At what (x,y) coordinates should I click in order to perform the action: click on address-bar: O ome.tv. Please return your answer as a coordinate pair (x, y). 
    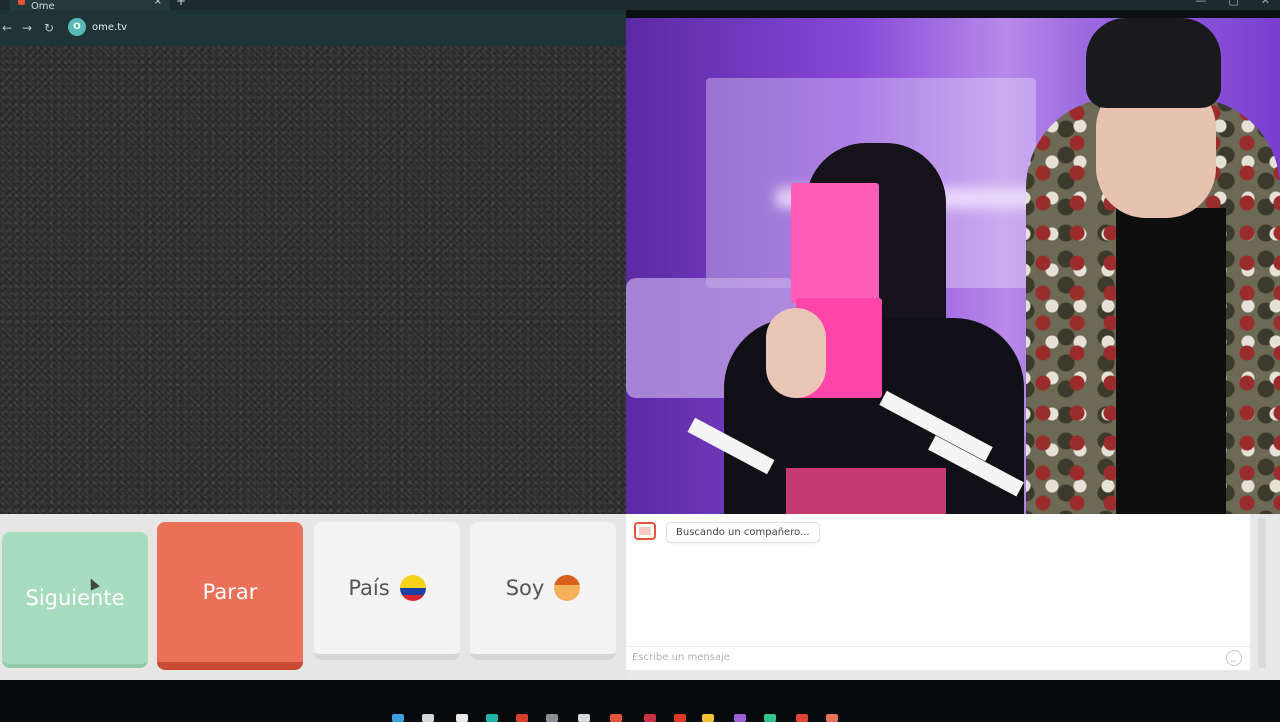
    Looking at the image, I should click on (97, 27).